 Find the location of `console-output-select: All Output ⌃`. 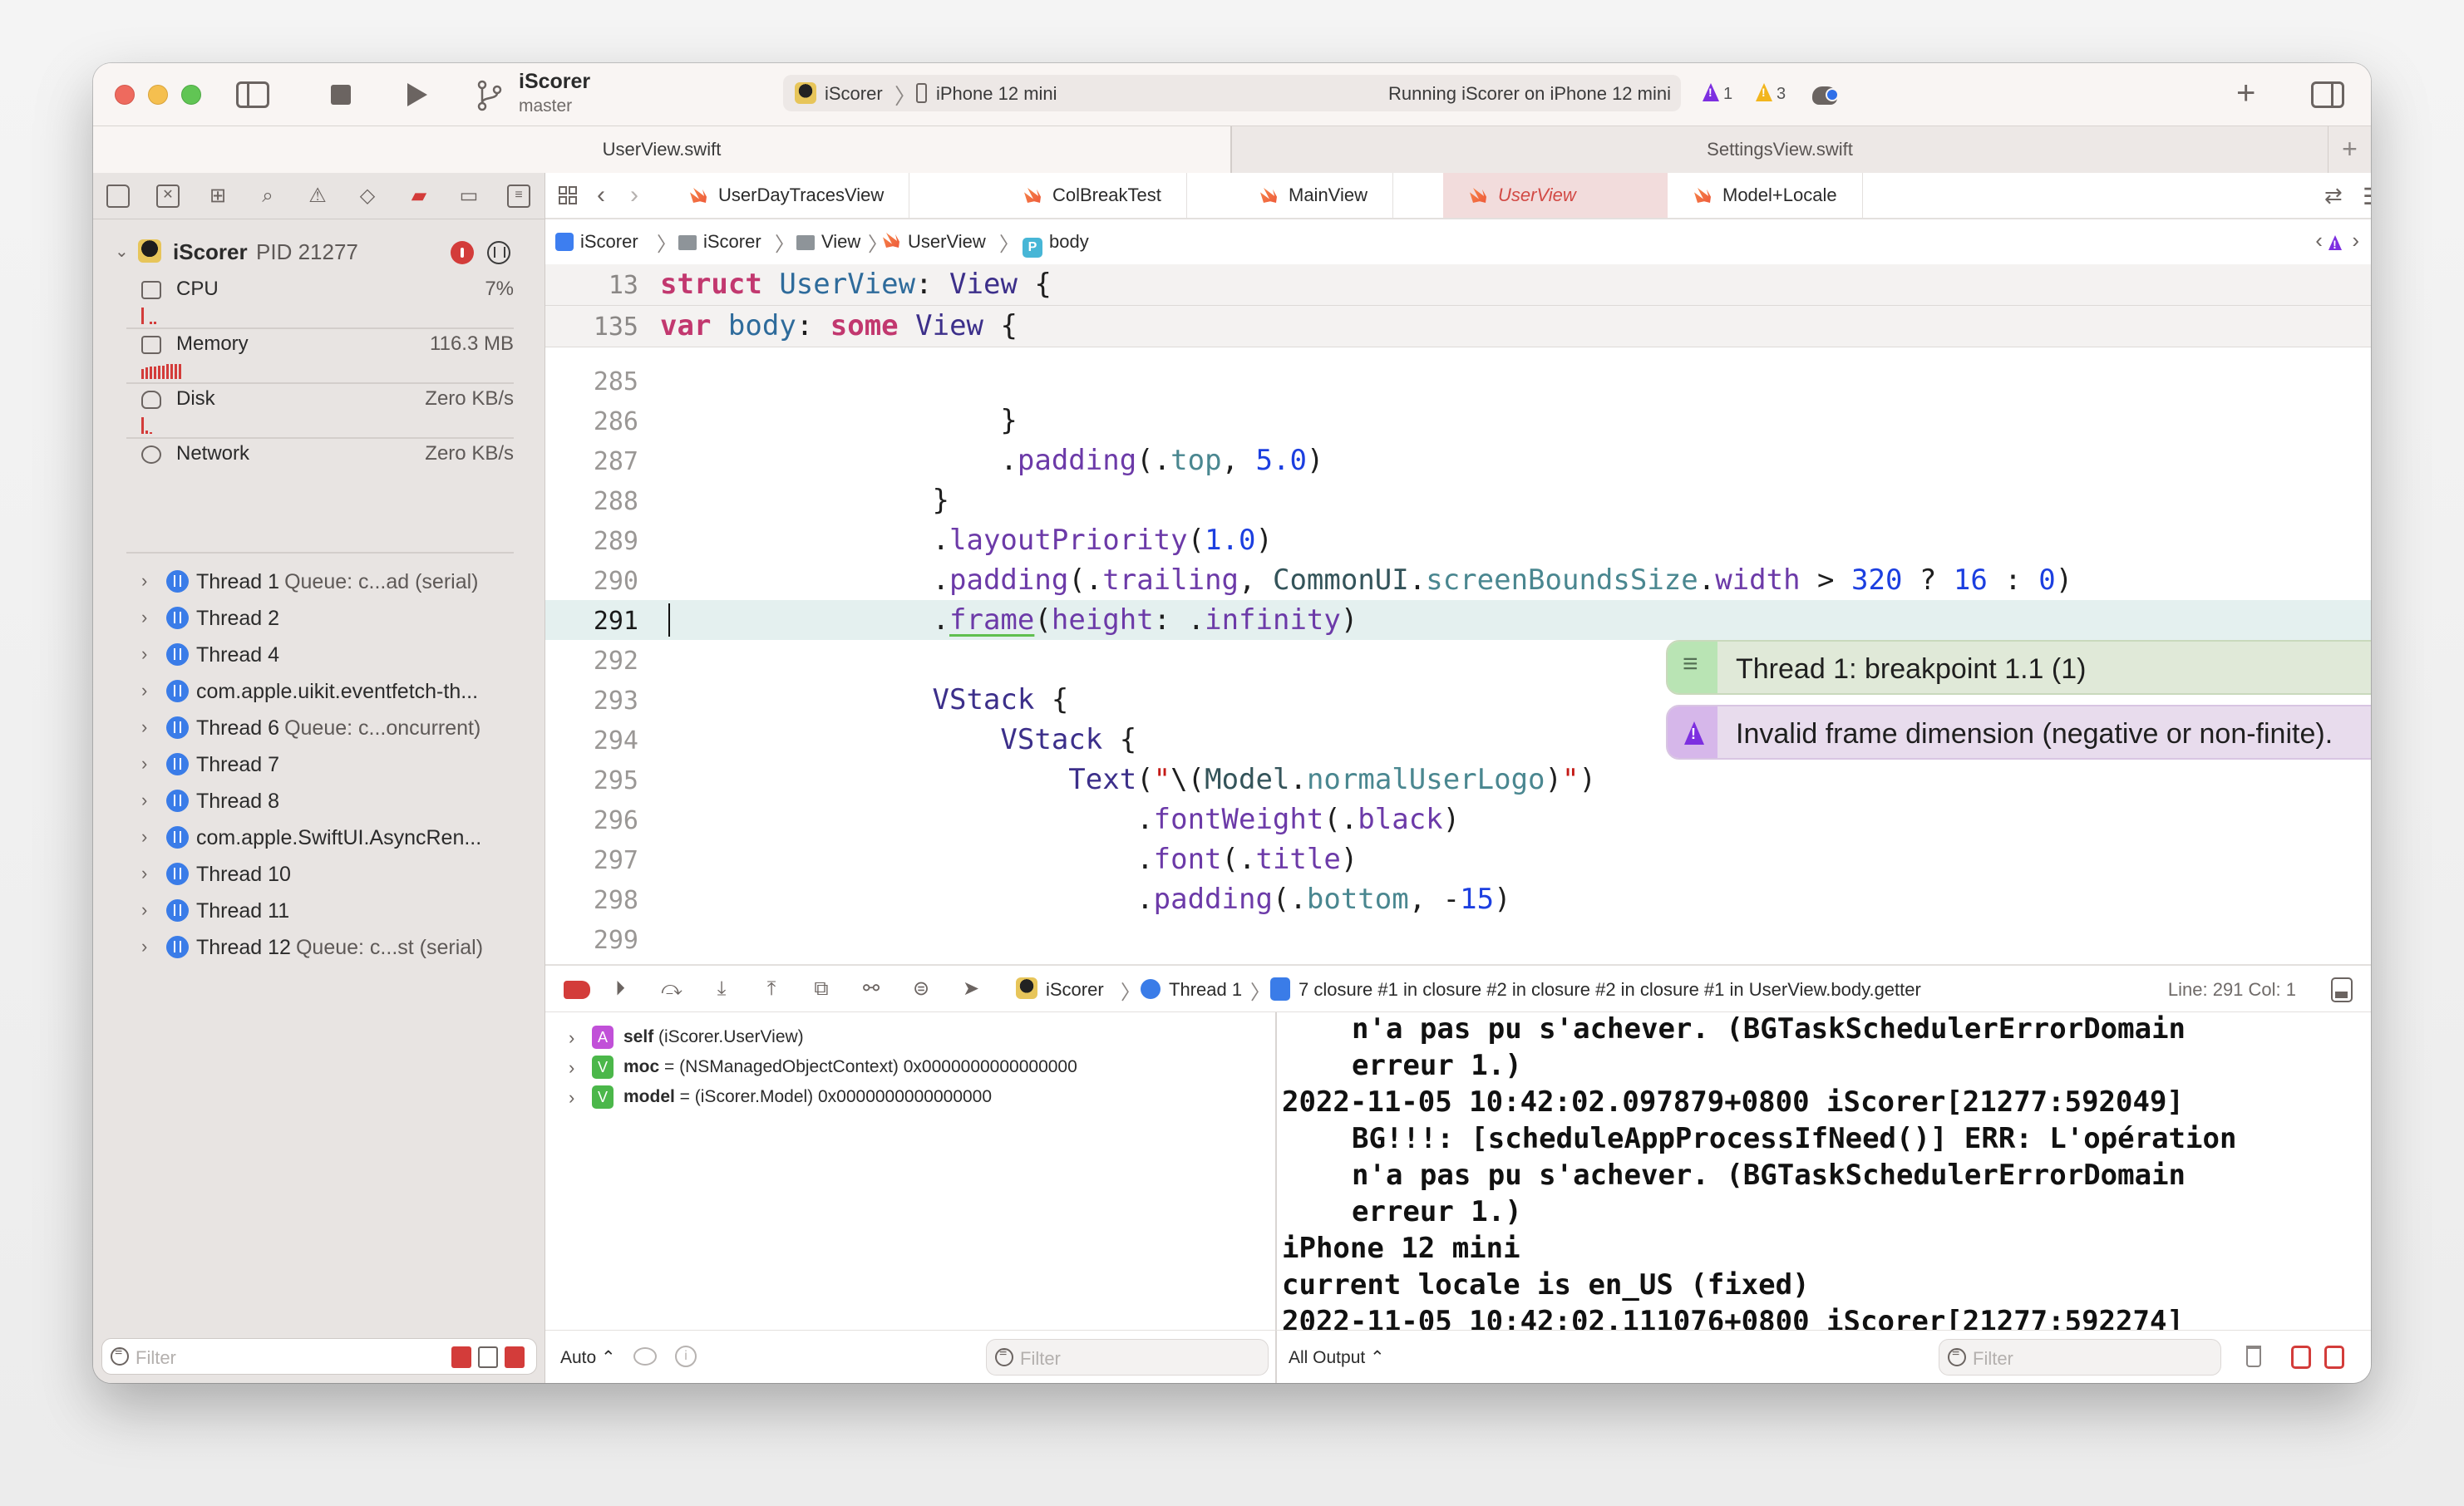

console-output-select: All Output ⌃ is located at coordinates (1337, 1357).